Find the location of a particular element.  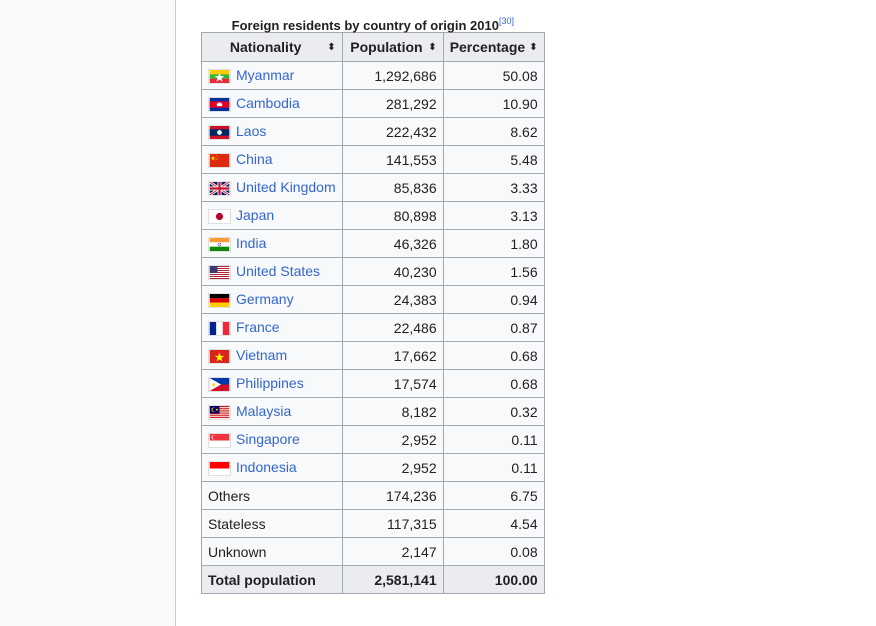

country-link: France is located at coordinates (258, 327).